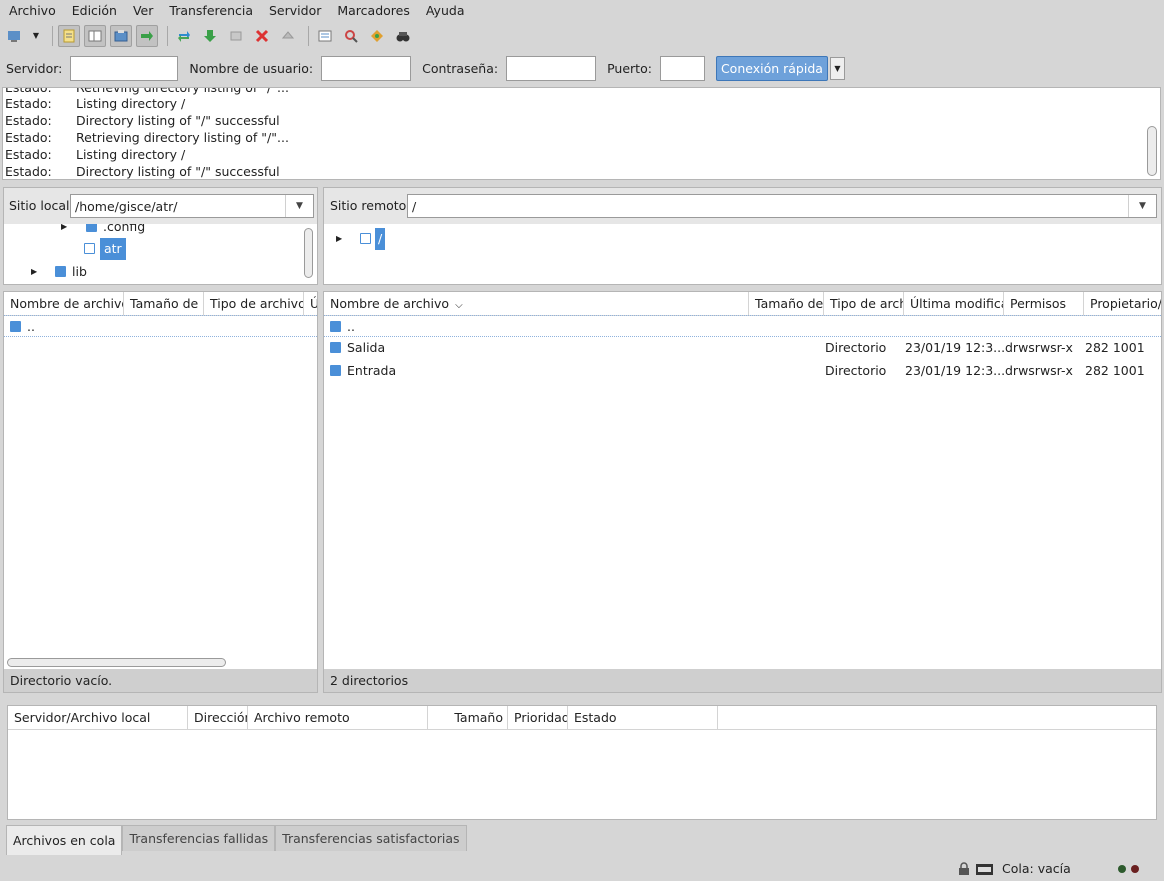  I want to click on remote-tree: ▶ /, so click(742, 254).